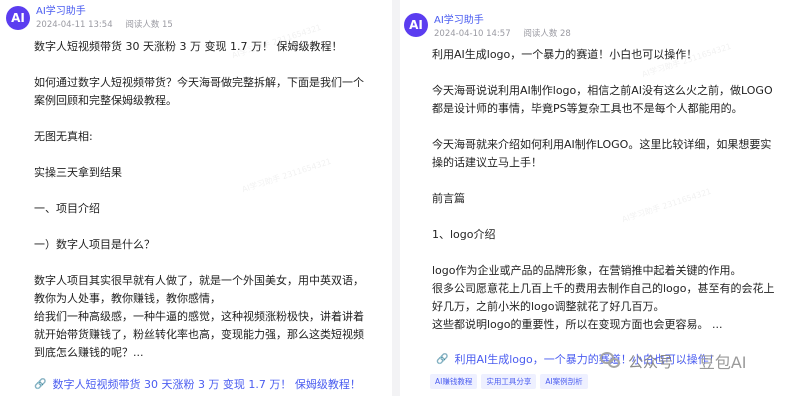 The image size is (800, 396). What do you see at coordinates (565, 54) in the screenshot?
I see `paragraph: 利用AI生成logo，一个暴力的赛道！小白也可以操作！` at bounding box center [565, 54].